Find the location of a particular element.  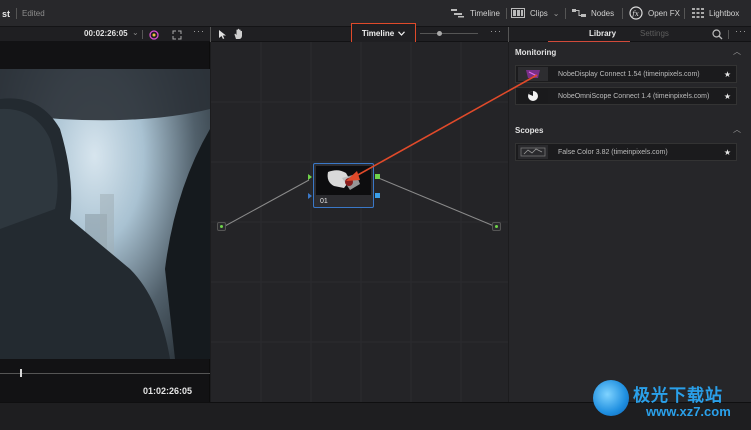

watermark-logo-icon is located at coordinates (611, 398).